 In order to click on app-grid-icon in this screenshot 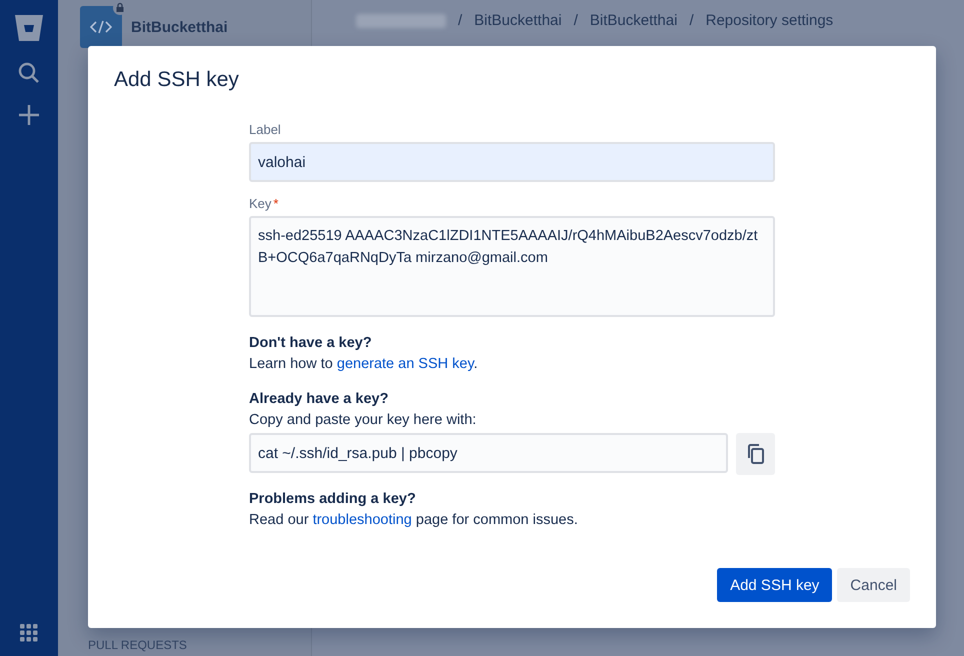, I will do `click(29, 633)`.